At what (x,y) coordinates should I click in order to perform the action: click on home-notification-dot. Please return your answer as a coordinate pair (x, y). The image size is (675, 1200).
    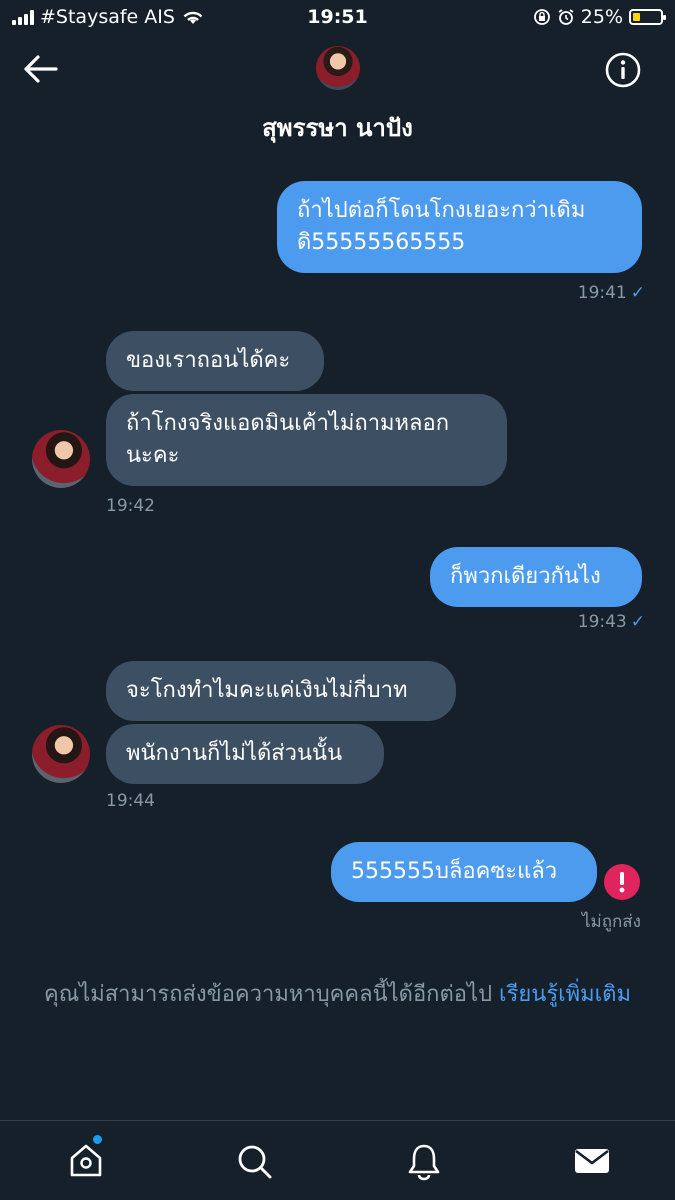
    Looking at the image, I should click on (97, 1139).